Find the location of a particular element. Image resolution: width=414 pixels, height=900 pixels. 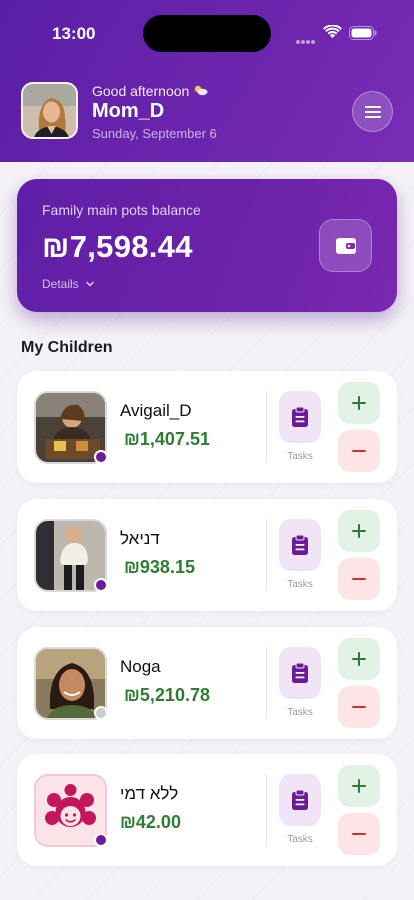

child-balance: ₪938.15 is located at coordinates (159, 567).